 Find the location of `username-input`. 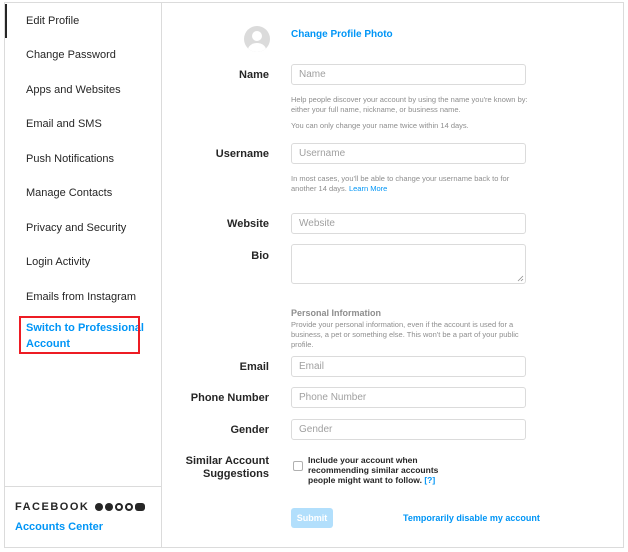

username-input is located at coordinates (408, 153).